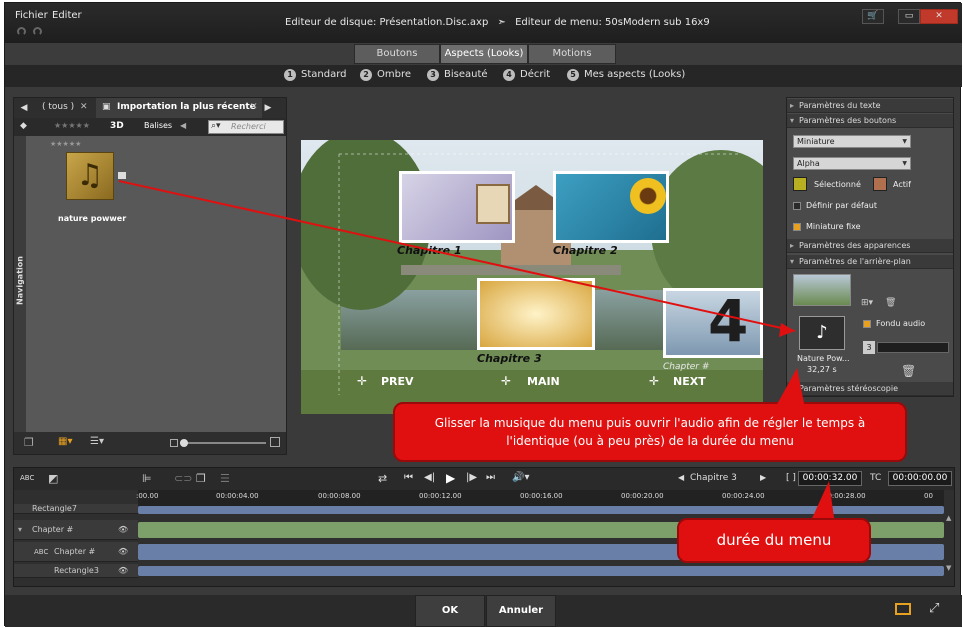 The image size is (963, 628). I want to click on fullscreen-icon: ⤢, so click(934, 608).